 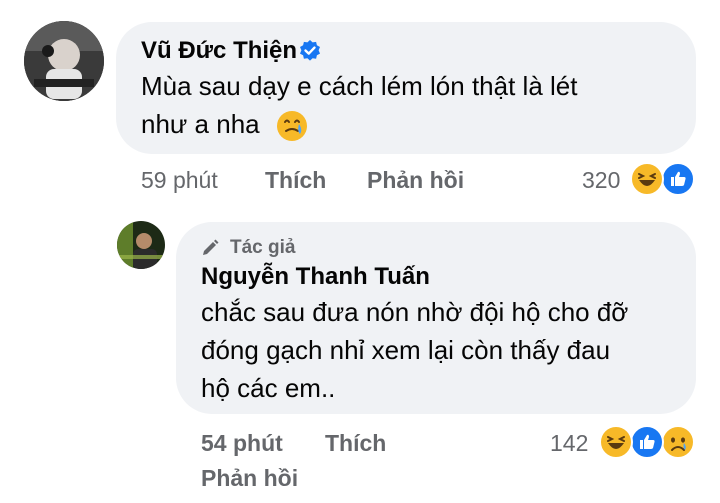 What do you see at coordinates (415, 312) in the screenshot?
I see `reply-text-line: chắc sau đưa nón nhờ đội hộ cho đỡ` at bounding box center [415, 312].